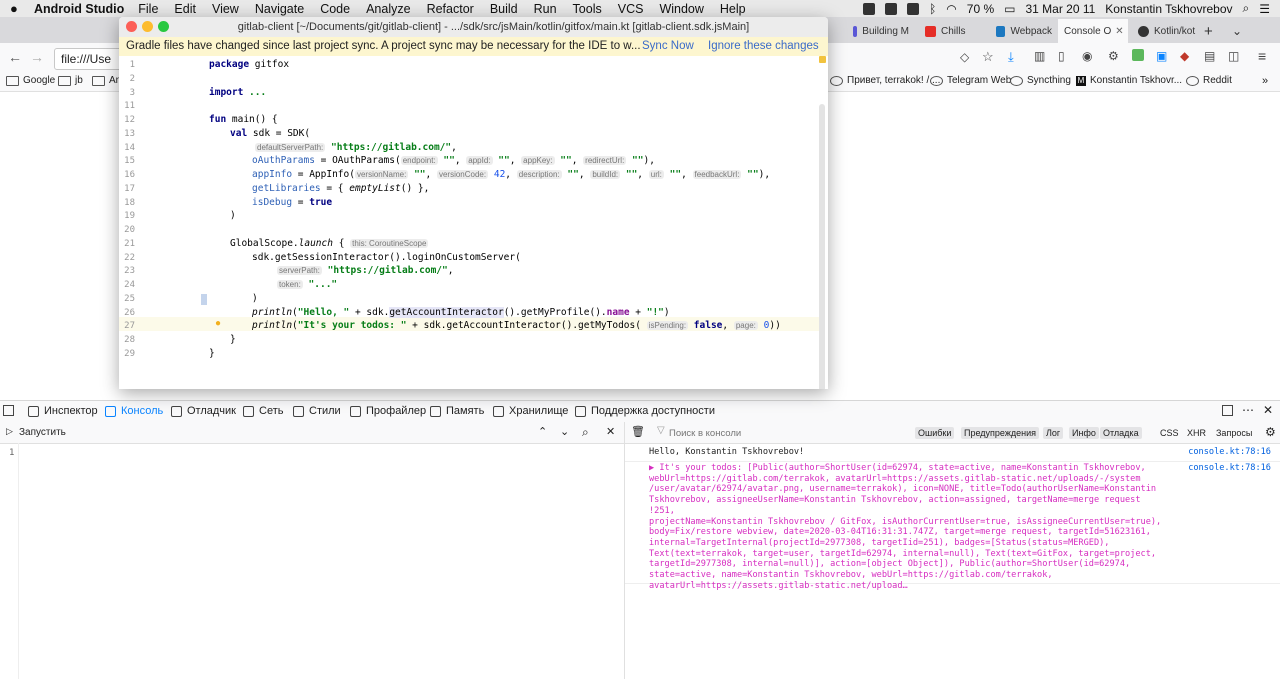 This screenshot has width=1280, height=679. I want to click on extension-icon: ▤, so click(1209, 56).